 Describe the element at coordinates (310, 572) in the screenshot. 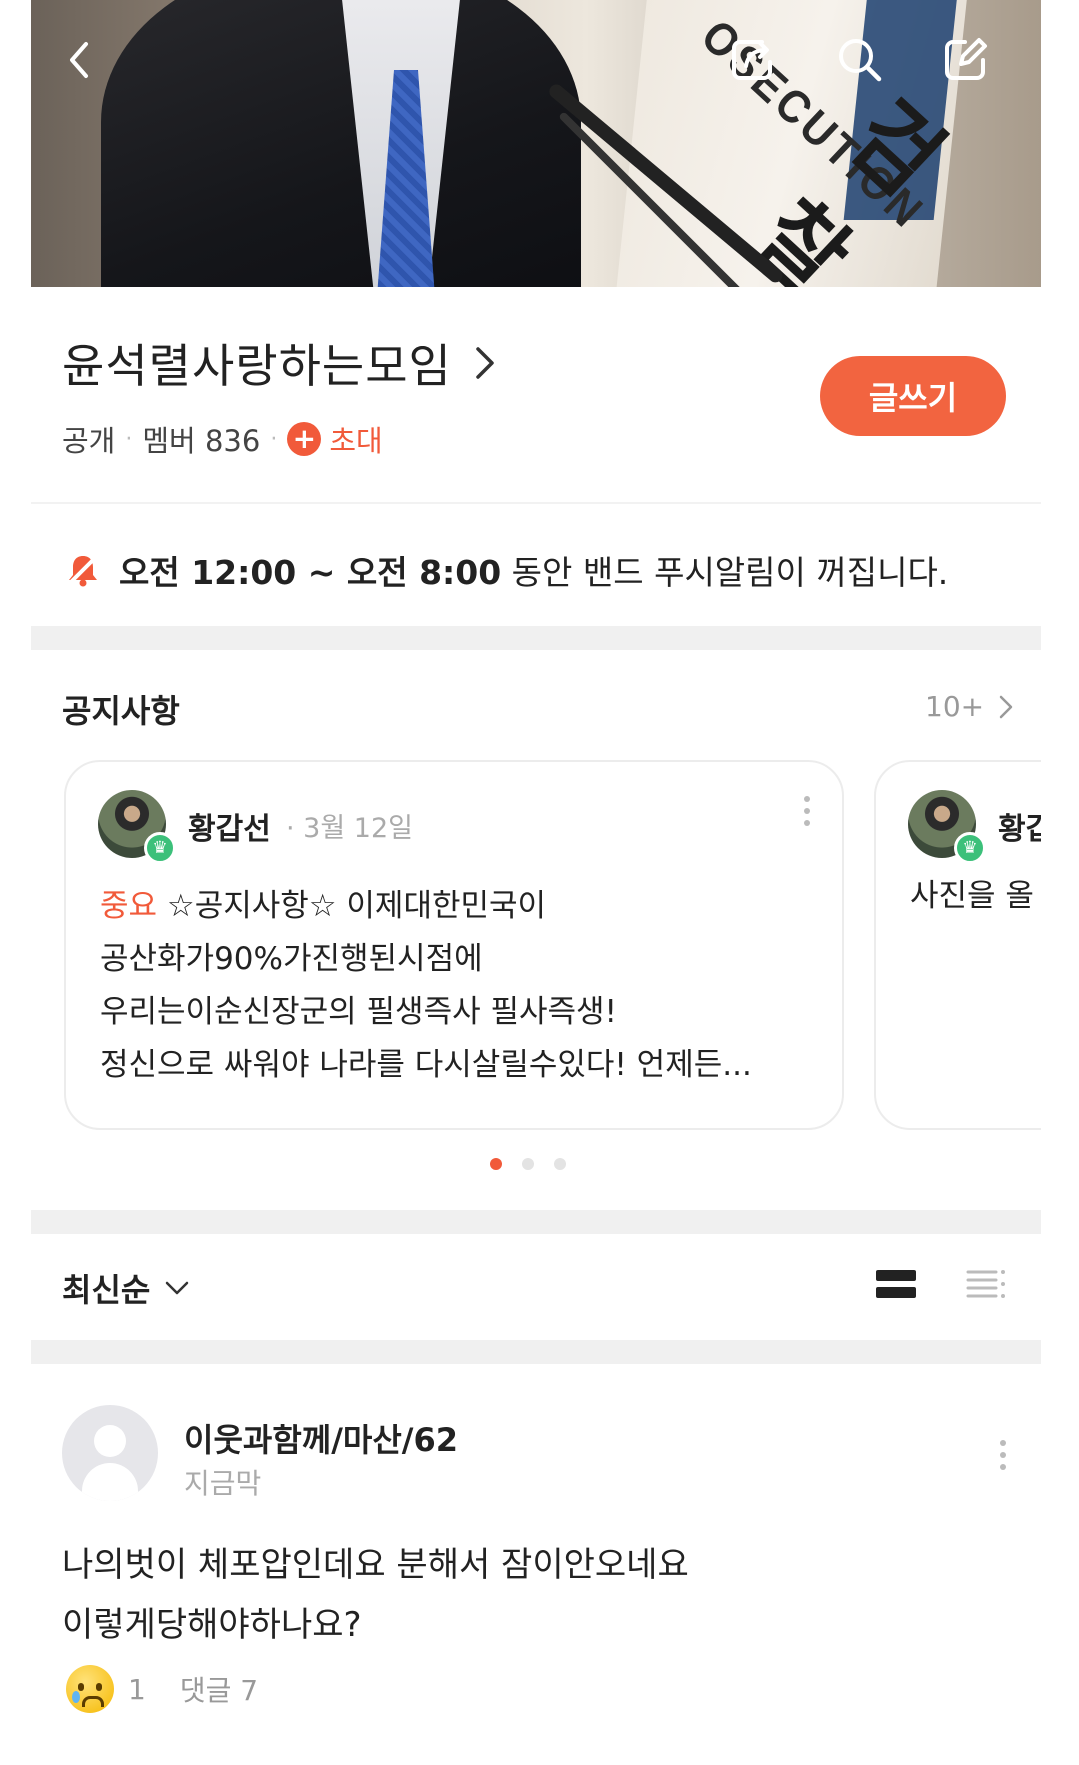

I see `push-off-time: 오전 12:00 ~ 오전 8:00` at that location.